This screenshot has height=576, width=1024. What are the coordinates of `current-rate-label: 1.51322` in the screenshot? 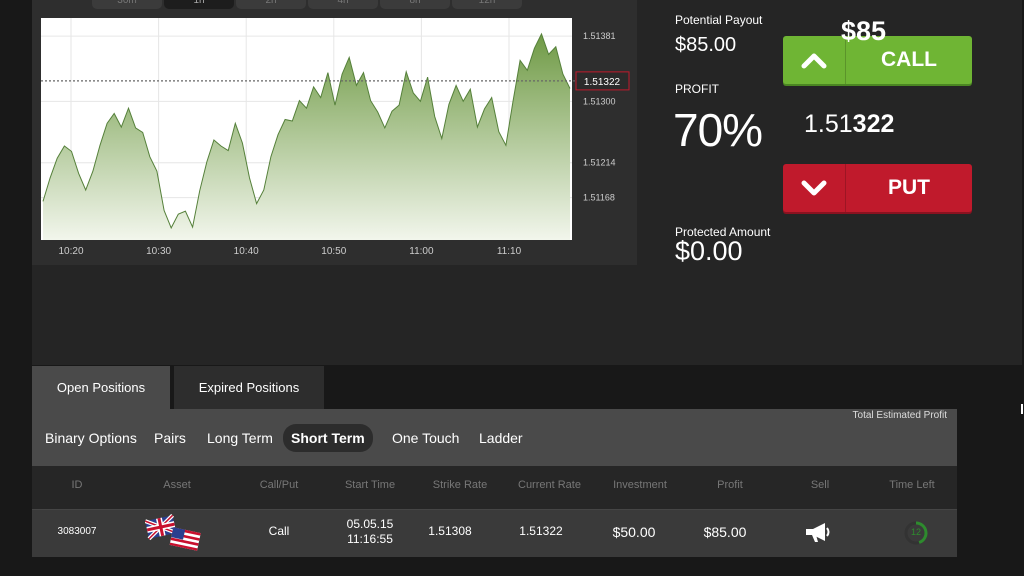 It's located at (602, 82).